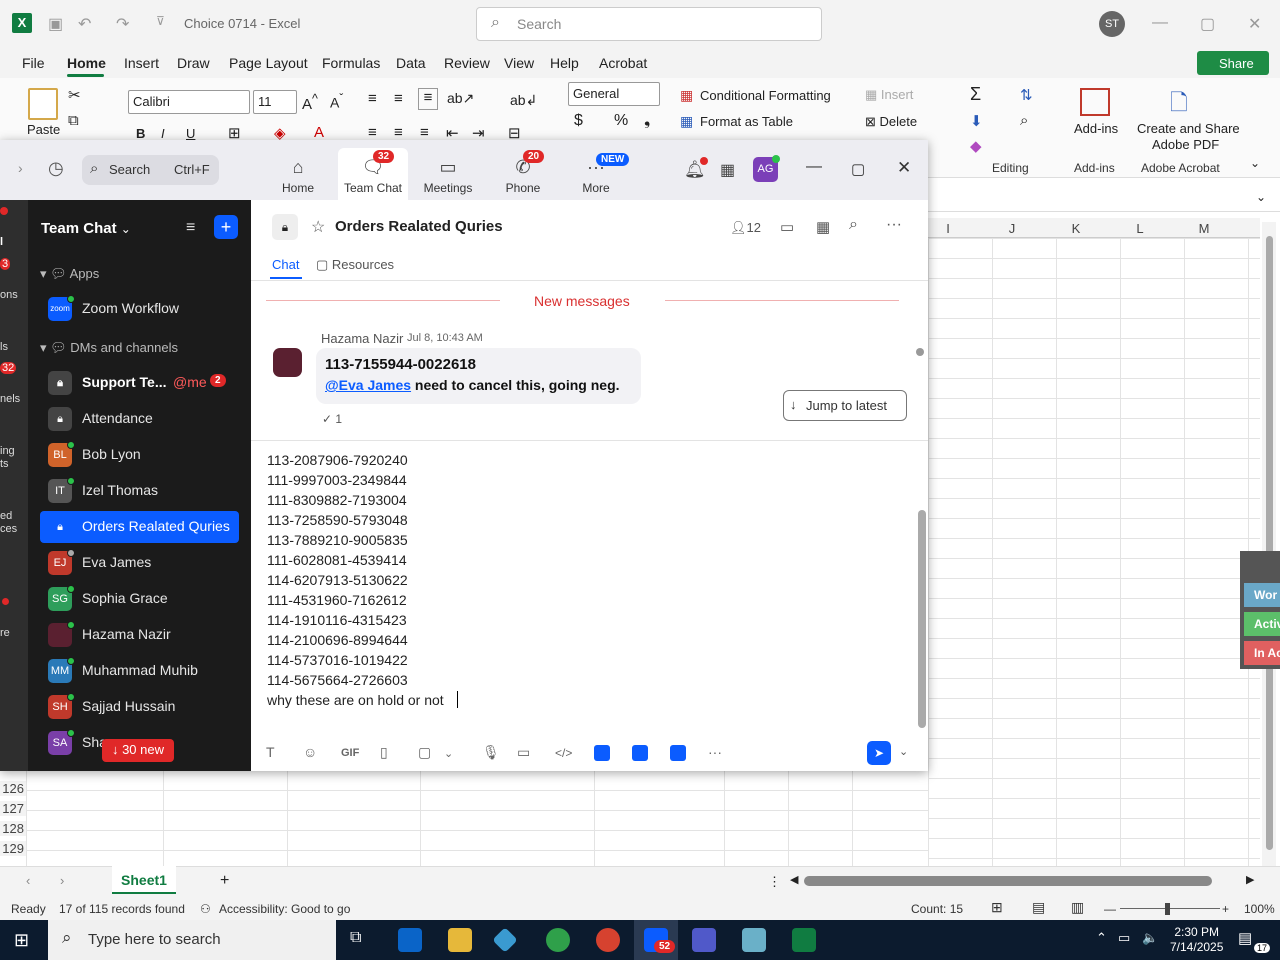  What do you see at coordinates (787, 227) in the screenshot?
I see `video-call-icon: ▭` at bounding box center [787, 227].